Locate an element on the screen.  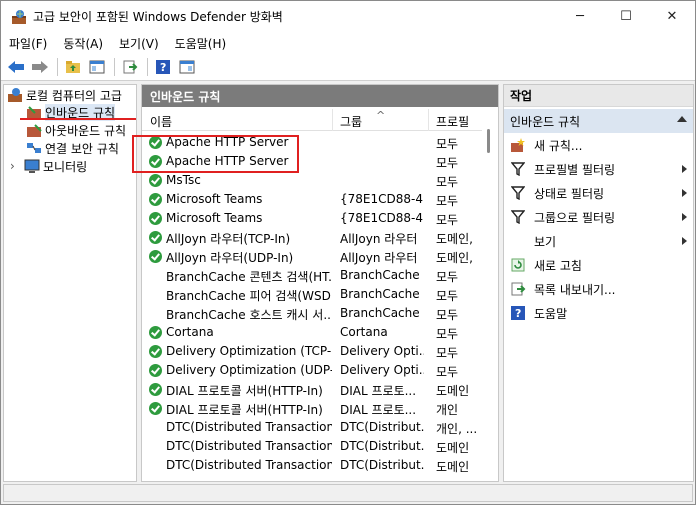
export-list-button is located at coordinates (130, 67).